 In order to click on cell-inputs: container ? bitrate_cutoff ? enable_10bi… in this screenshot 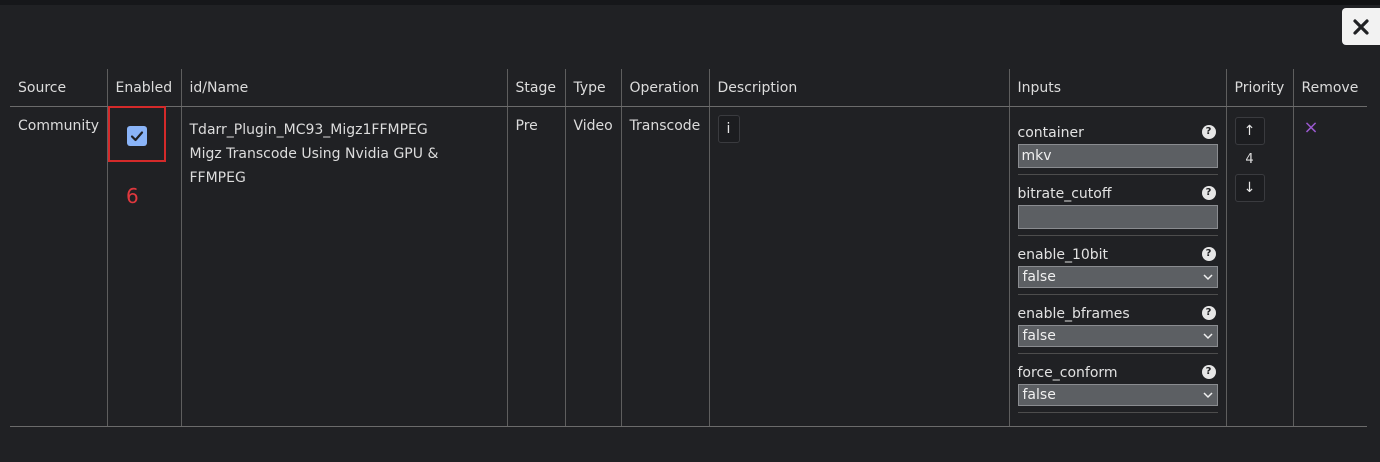, I will do `click(1117, 266)`.